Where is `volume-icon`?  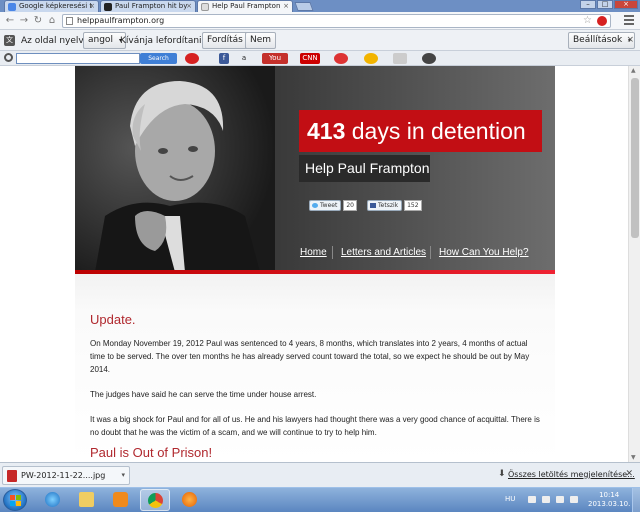 volume-icon is located at coordinates (574, 499).